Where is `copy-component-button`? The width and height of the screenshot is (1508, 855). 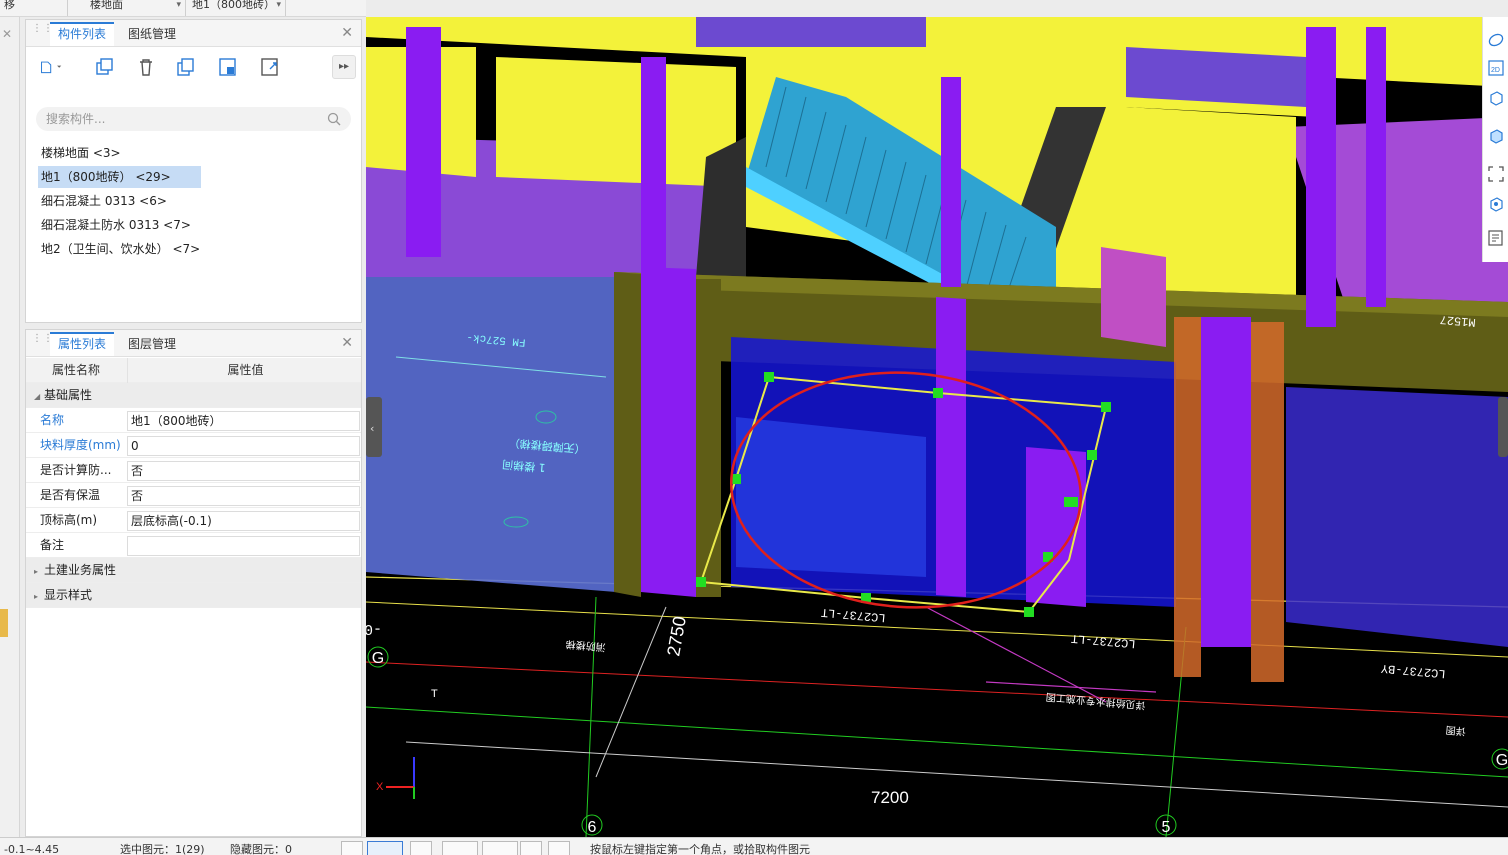
copy-component-button is located at coordinates (104, 67).